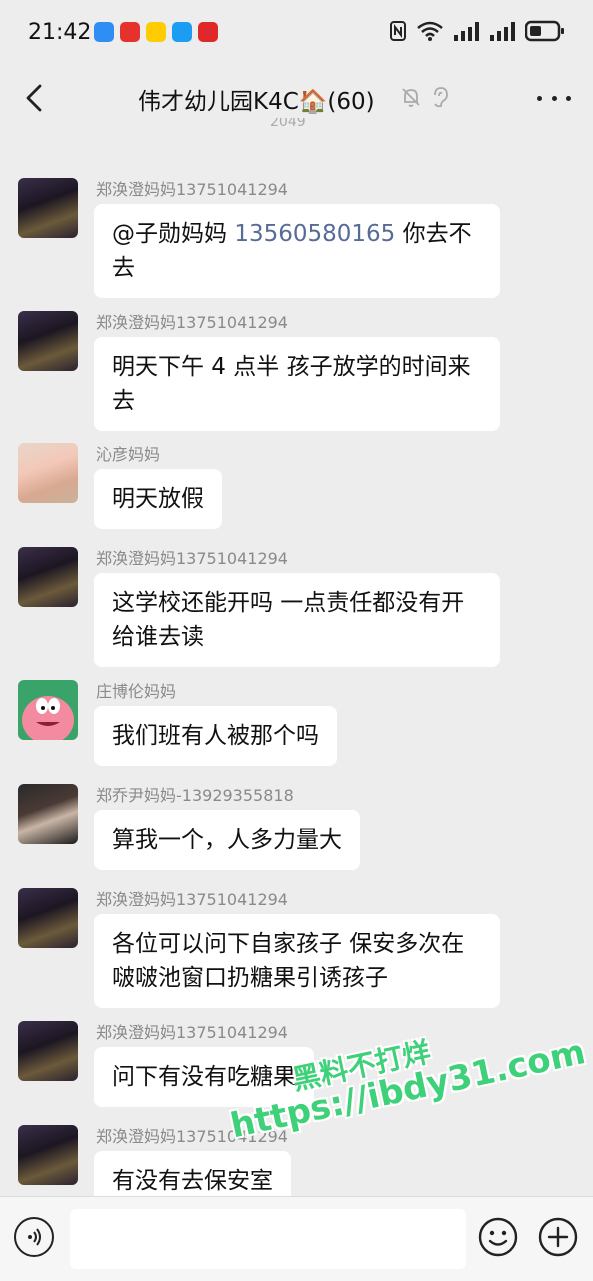 Image resolution: width=593 pixels, height=1281 pixels. I want to click on chat-title: 伟才幼儿园K4C🏠(60), so click(256, 102).